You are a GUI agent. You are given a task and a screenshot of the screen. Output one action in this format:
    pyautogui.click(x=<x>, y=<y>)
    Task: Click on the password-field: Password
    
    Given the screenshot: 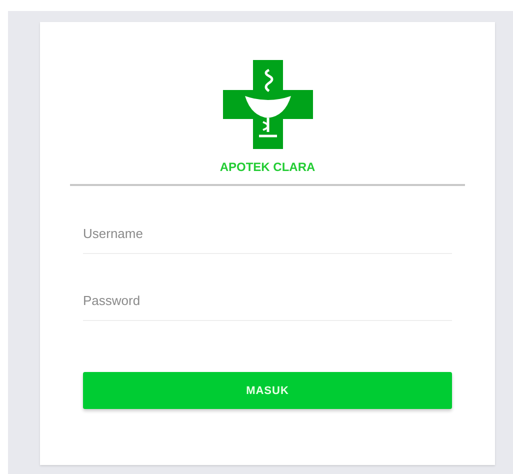 What is the action you would take?
    pyautogui.click(x=267, y=302)
    